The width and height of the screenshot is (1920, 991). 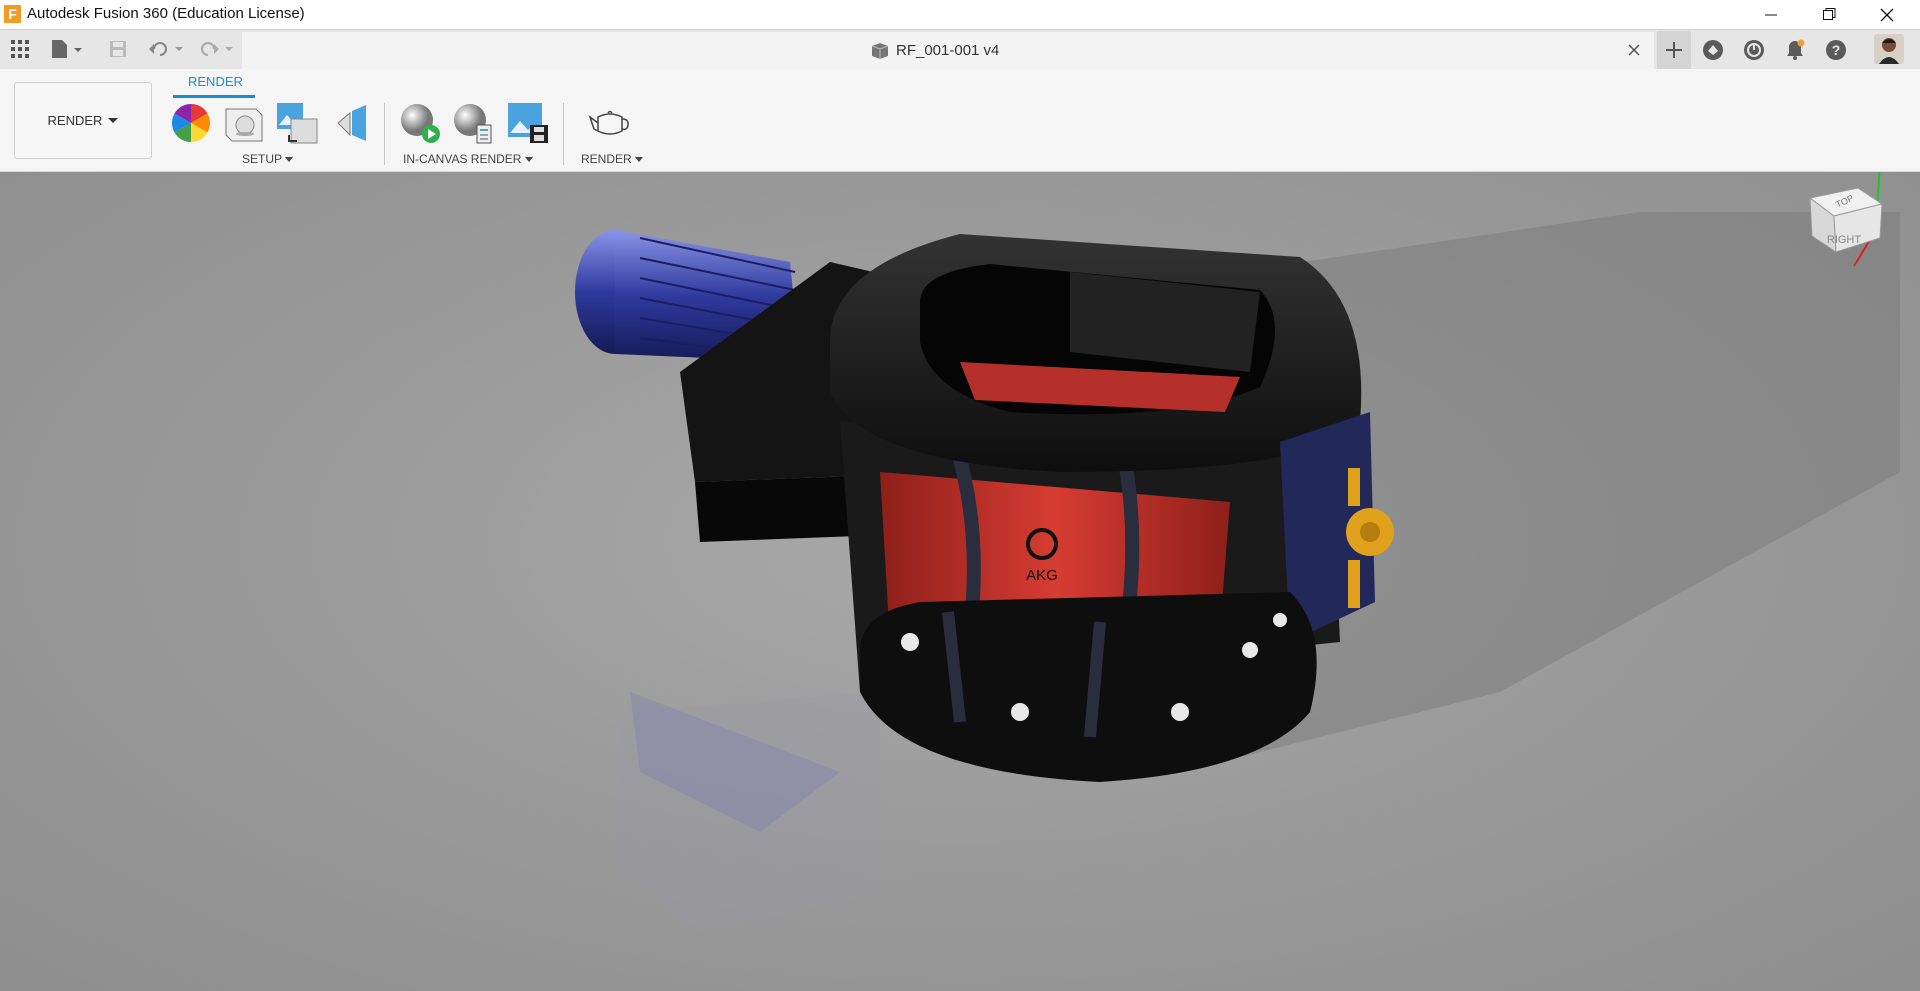 I want to click on fusion-logo-icon: F, so click(x=12, y=14).